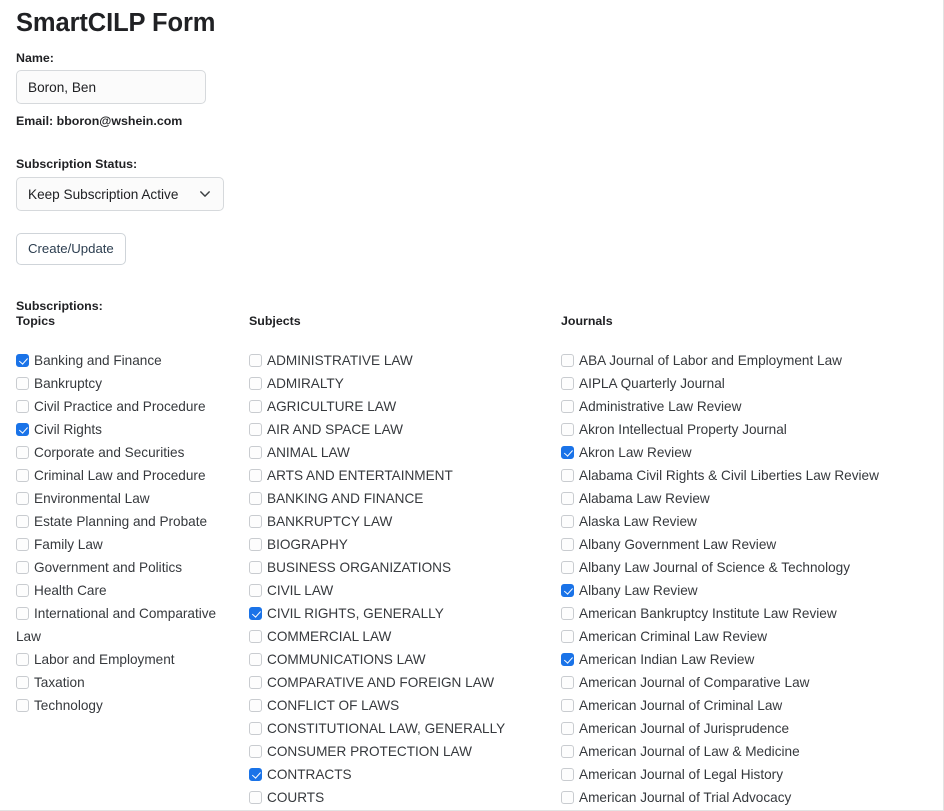 The height and width of the screenshot is (811, 944). Describe the element at coordinates (746, 797) in the screenshot. I see `list-item: American Journal of Trial Advocacy` at that location.